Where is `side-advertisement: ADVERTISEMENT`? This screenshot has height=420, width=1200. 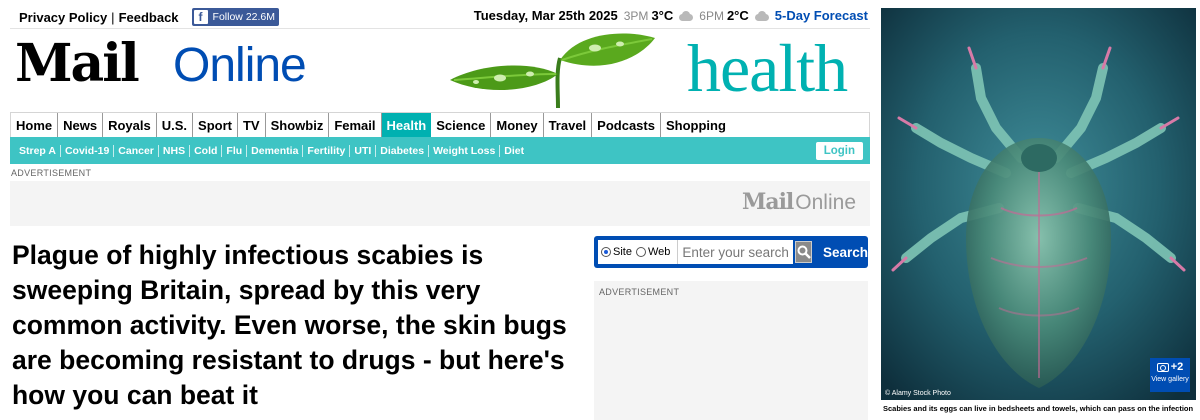
side-advertisement: ADVERTISEMENT is located at coordinates (731, 350).